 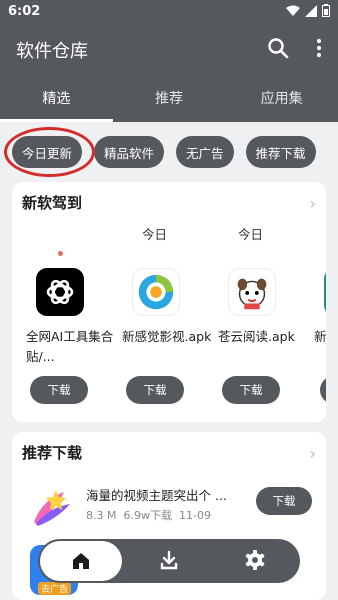 I want to click on app-item: 全网AI工具集合贴/... 下载, so click(x=67, y=336).